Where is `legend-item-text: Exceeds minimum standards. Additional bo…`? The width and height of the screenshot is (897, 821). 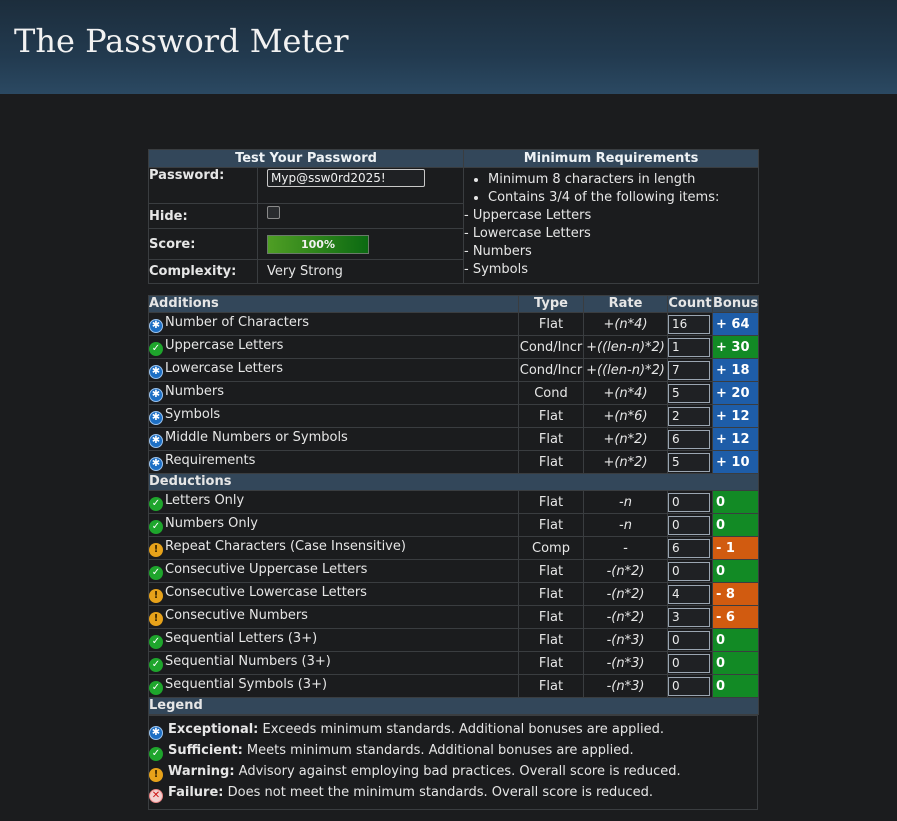
legend-item-text: Exceeds minimum standards. Additional bo… is located at coordinates (461, 729).